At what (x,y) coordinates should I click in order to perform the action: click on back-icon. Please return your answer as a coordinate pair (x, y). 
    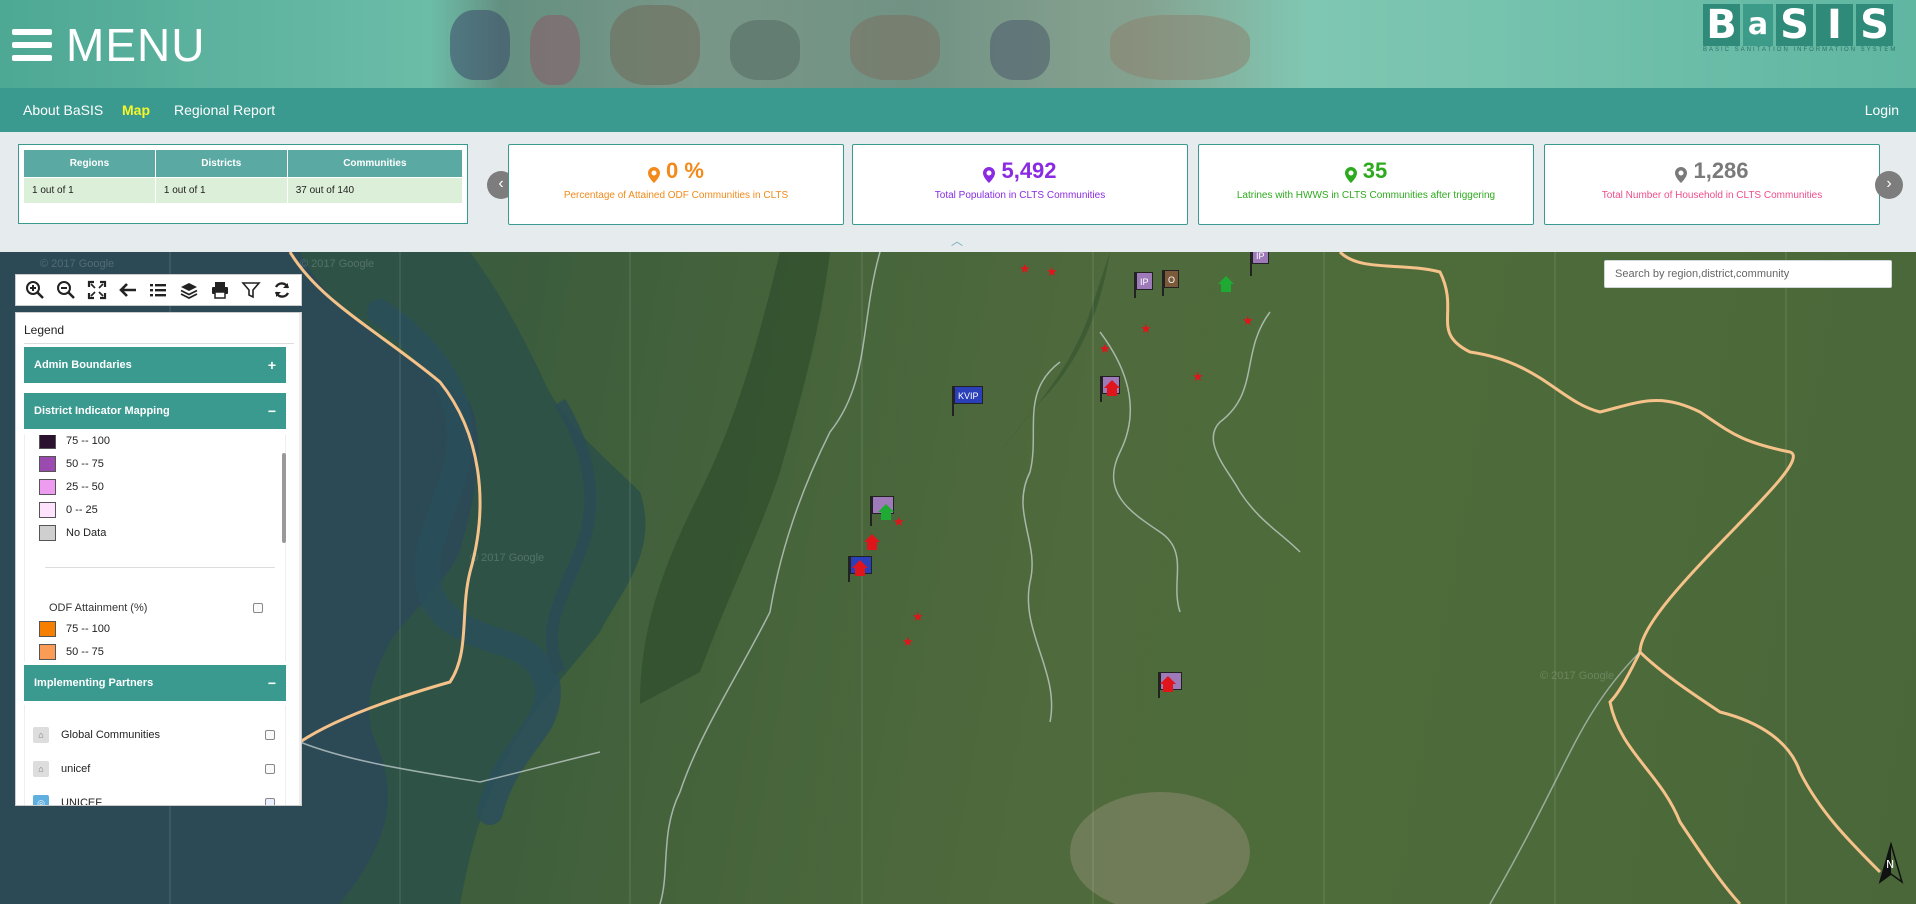
    Looking at the image, I should click on (128, 290).